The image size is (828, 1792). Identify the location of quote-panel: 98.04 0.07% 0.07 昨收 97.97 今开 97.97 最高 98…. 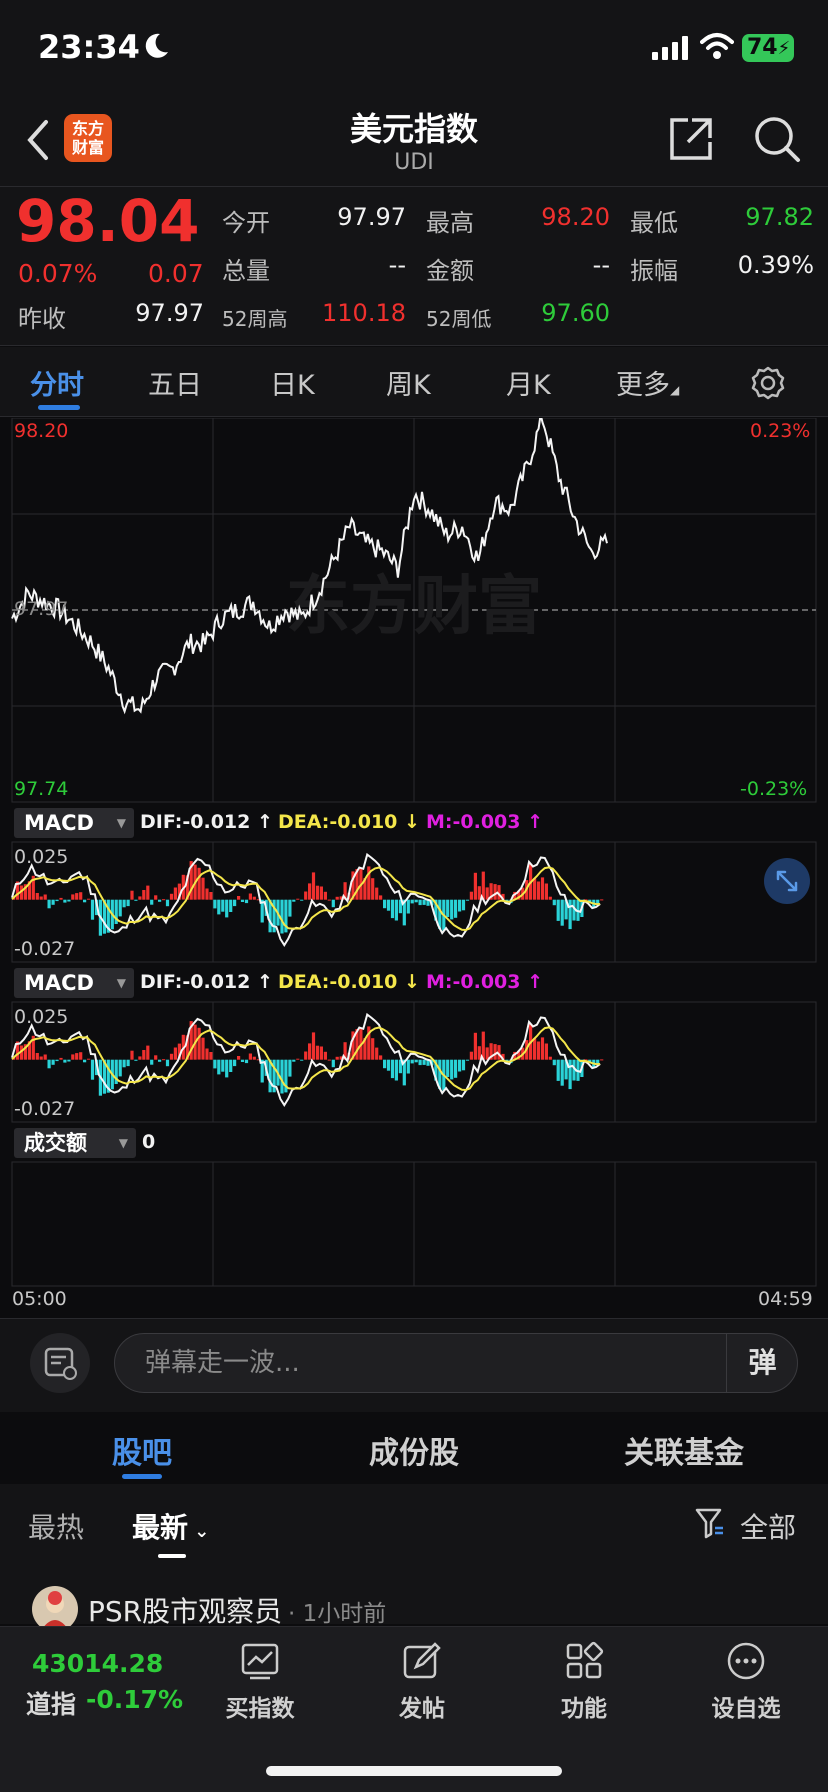
(414, 266).